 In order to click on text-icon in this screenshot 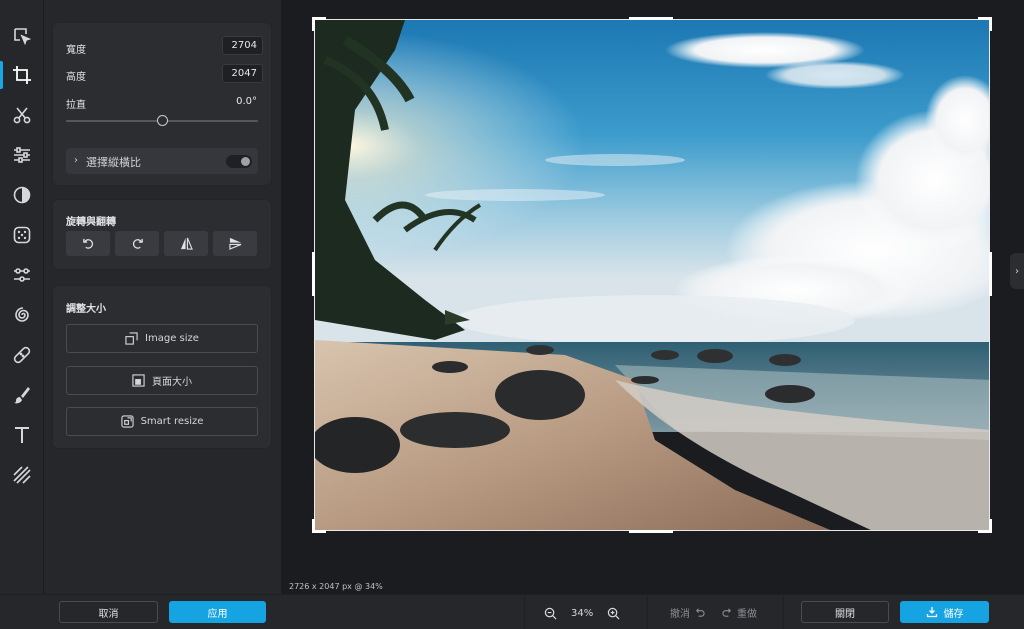, I will do `click(22, 435)`.